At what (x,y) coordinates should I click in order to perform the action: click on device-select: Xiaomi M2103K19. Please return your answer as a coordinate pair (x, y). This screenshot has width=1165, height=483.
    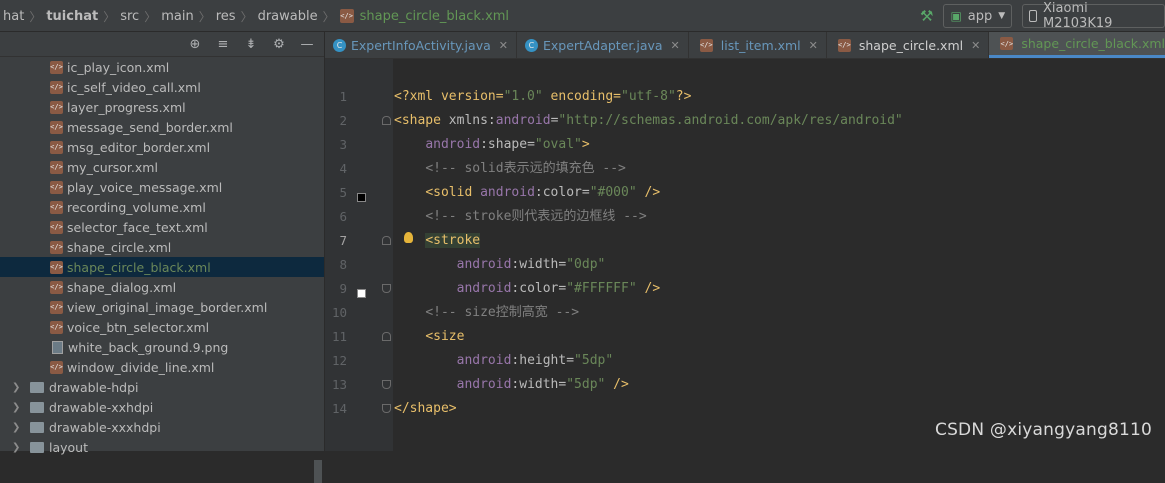
    Looking at the image, I should click on (1093, 16).